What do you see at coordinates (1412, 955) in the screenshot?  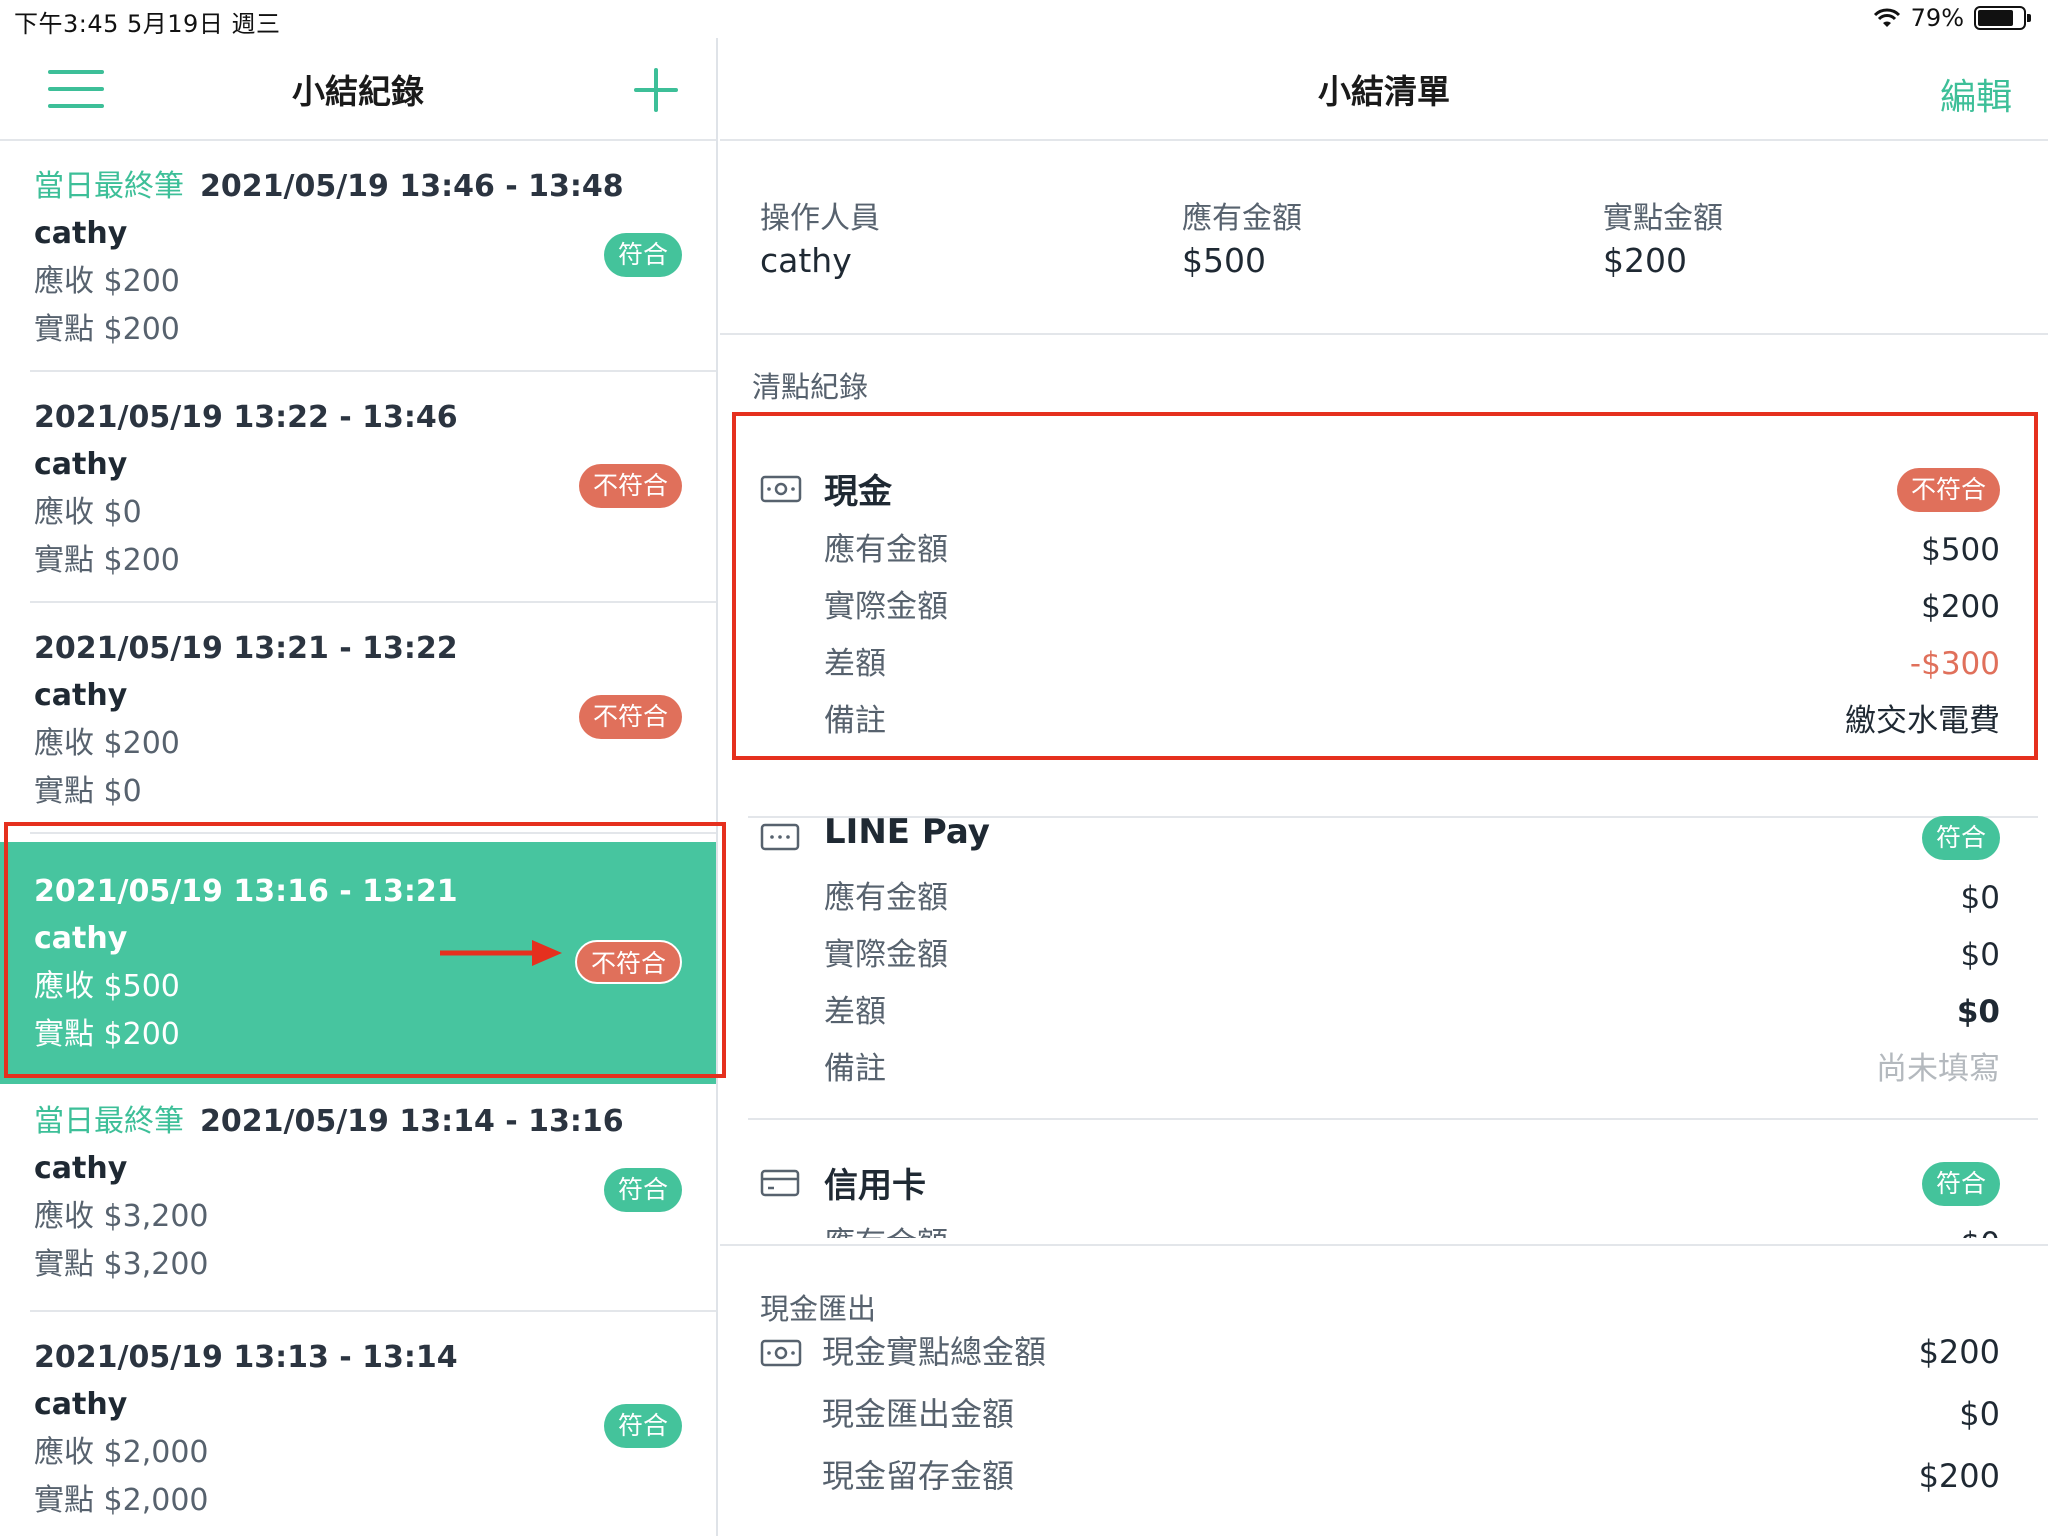 I see `linepay-row-actual: 實際金額 $0` at bounding box center [1412, 955].